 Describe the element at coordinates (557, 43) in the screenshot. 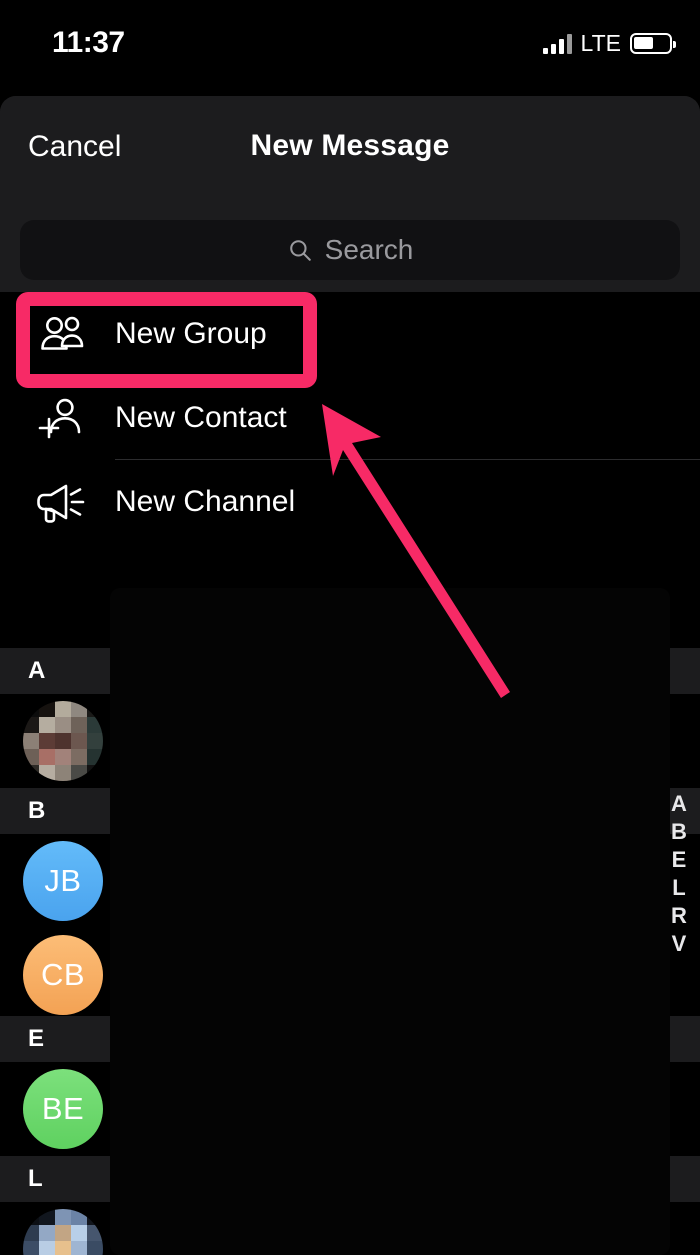

I see `signal-bars-icon` at that location.